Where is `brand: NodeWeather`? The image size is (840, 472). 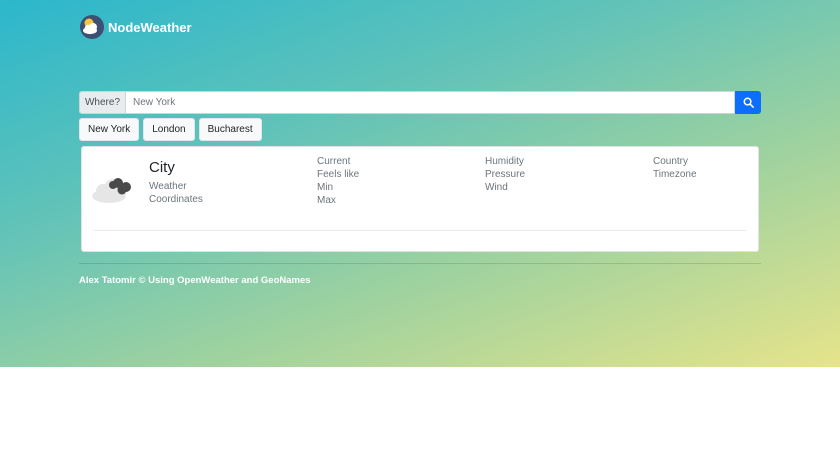 brand: NodeWeather is located at coordinates (136, 27).